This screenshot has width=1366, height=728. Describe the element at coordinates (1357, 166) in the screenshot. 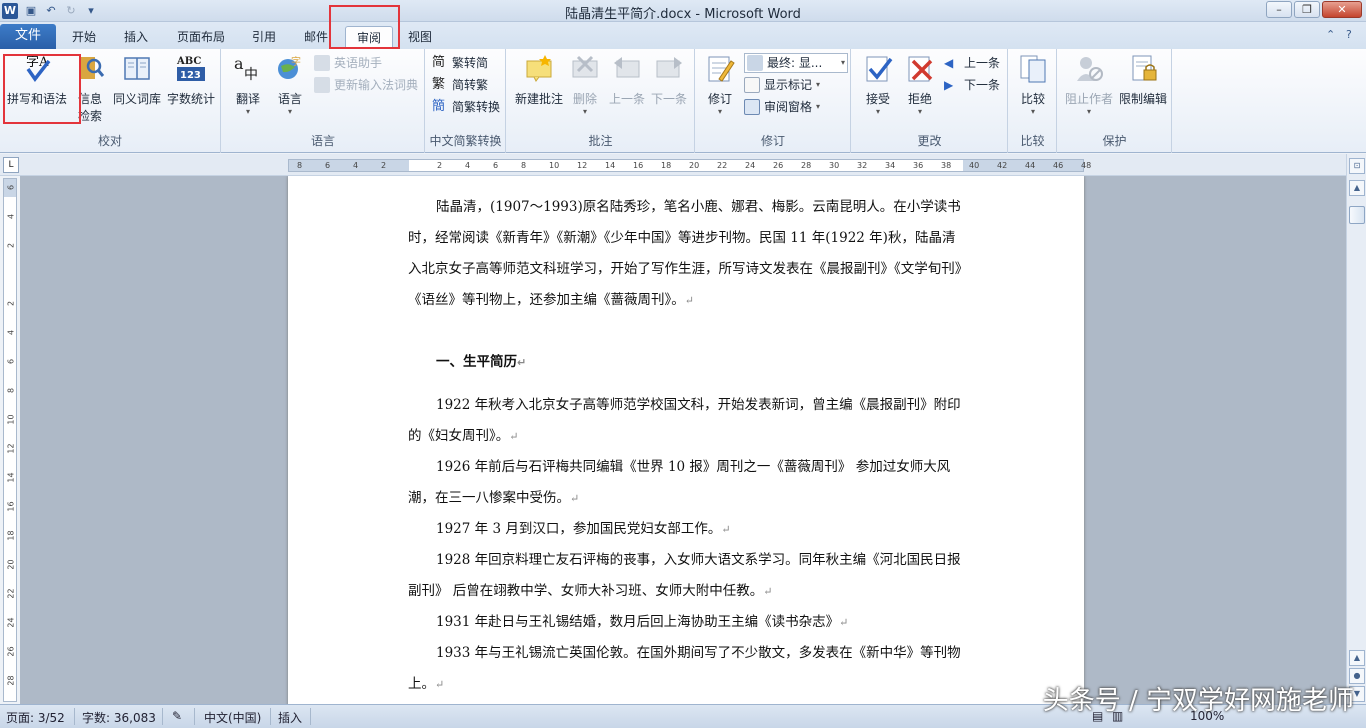

I see `view-ruler-toggle-icon: ⊡` at that location.